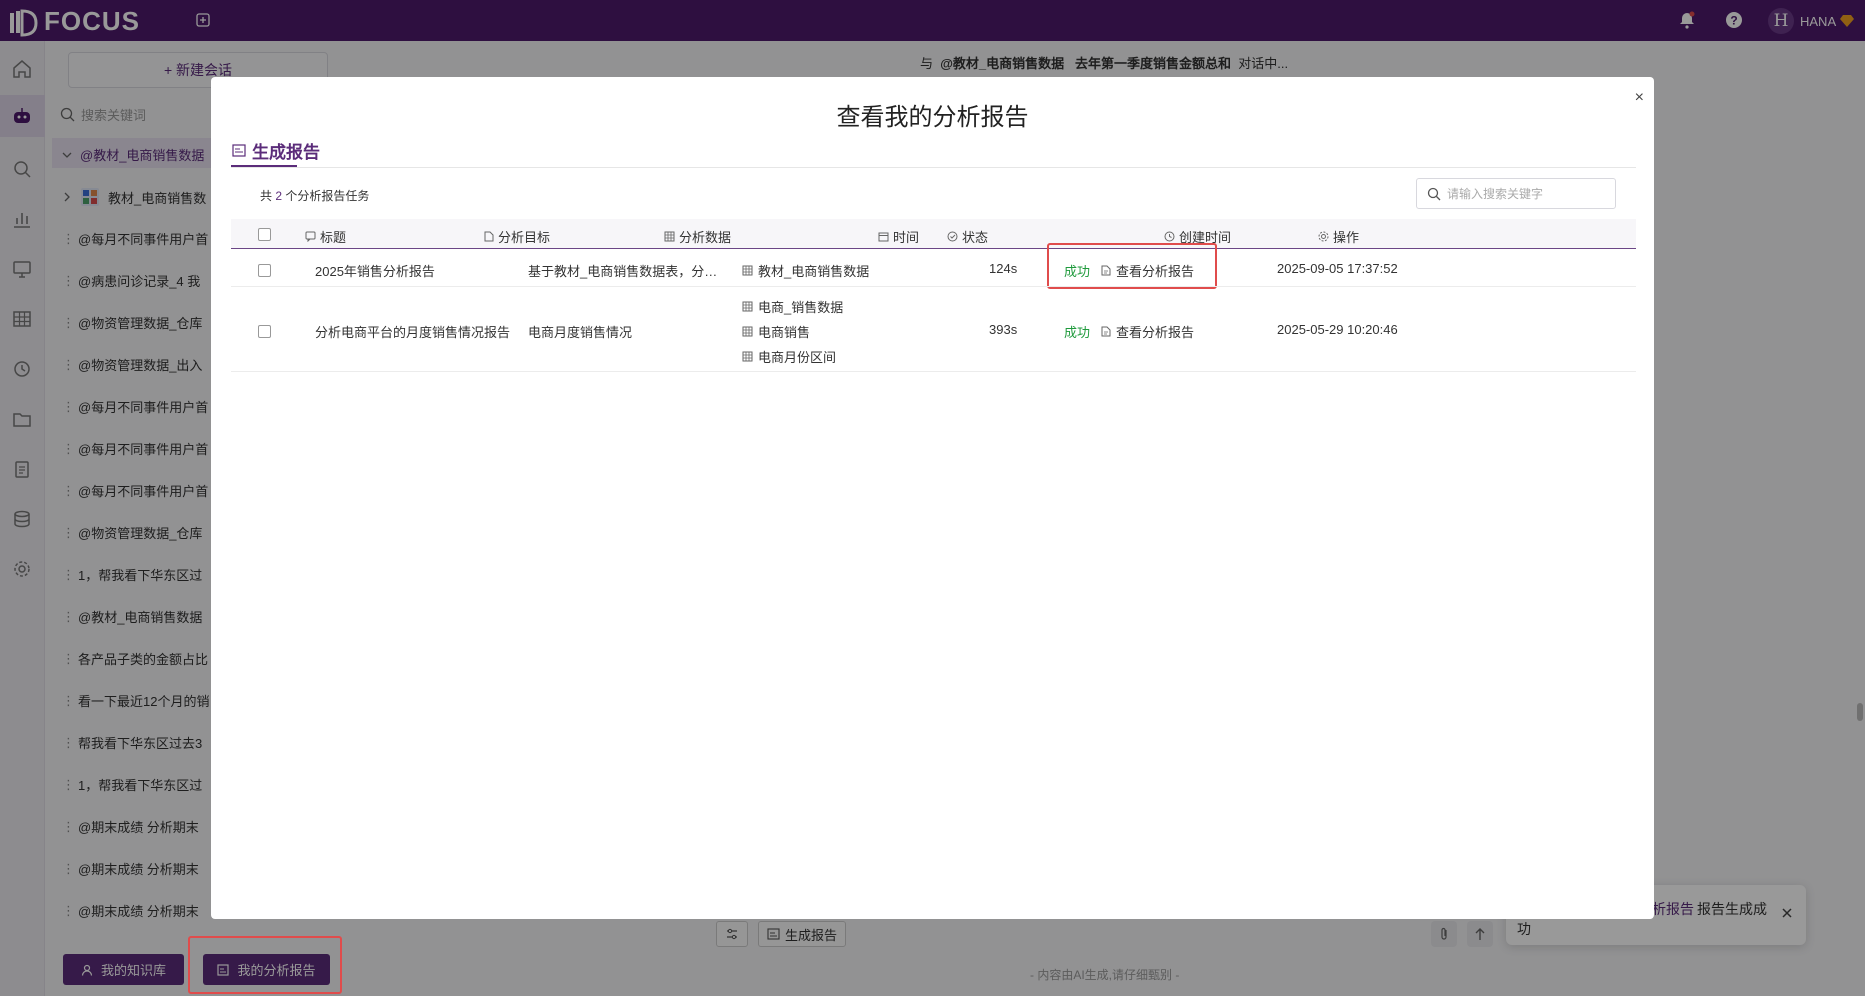 The width and height of the screenshot is (1865, 996). Describe the element at coordinates (265, 965) in the screenshot. I see `report-button-highlight` at that location.